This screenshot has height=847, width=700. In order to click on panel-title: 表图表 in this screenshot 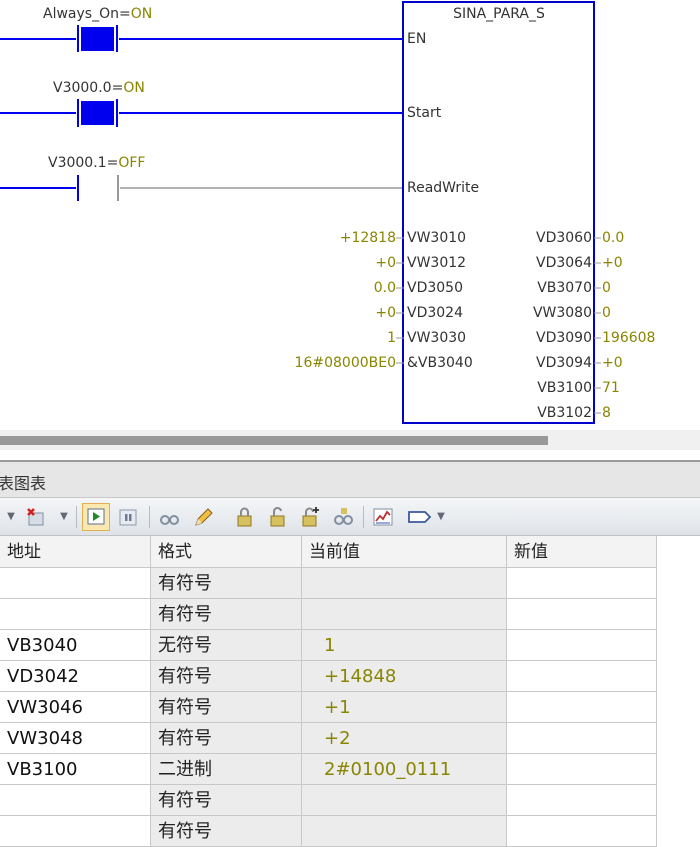, I will do `click(23, 483)`.